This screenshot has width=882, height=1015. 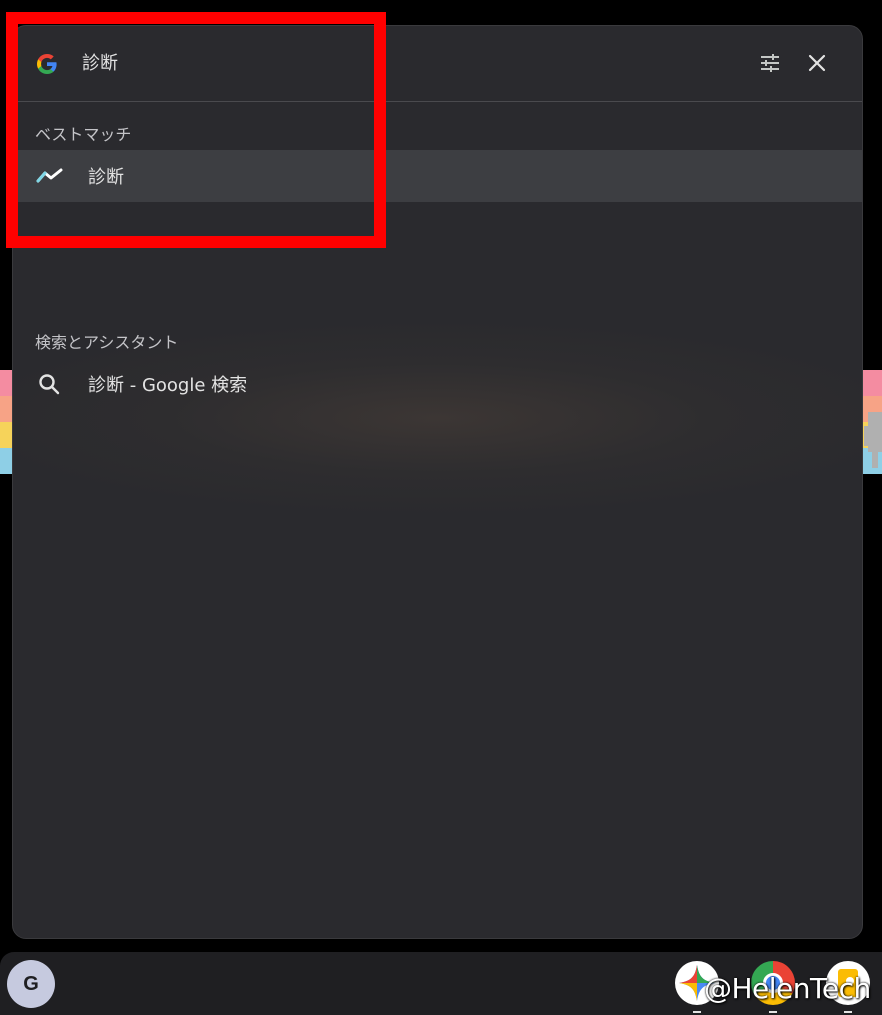 I want to click on search-icon, so click(x=49, y=384).